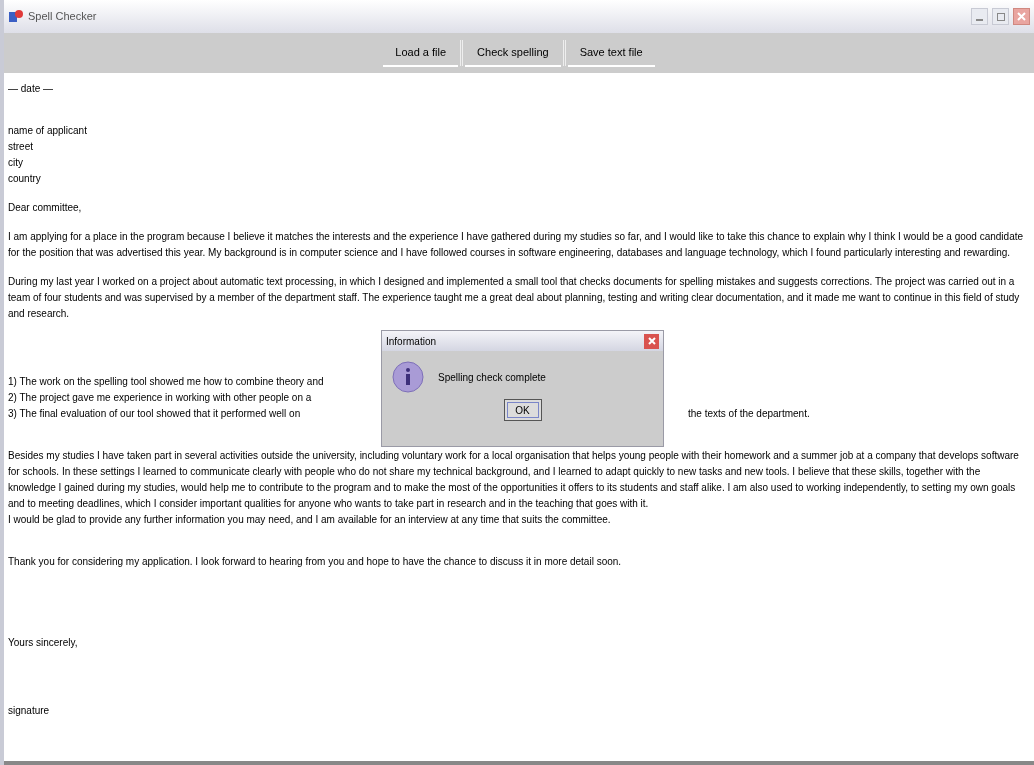  Describe the element at coordinates (31, 89) in the screenshot. I see `text-line: — date —` at that location.